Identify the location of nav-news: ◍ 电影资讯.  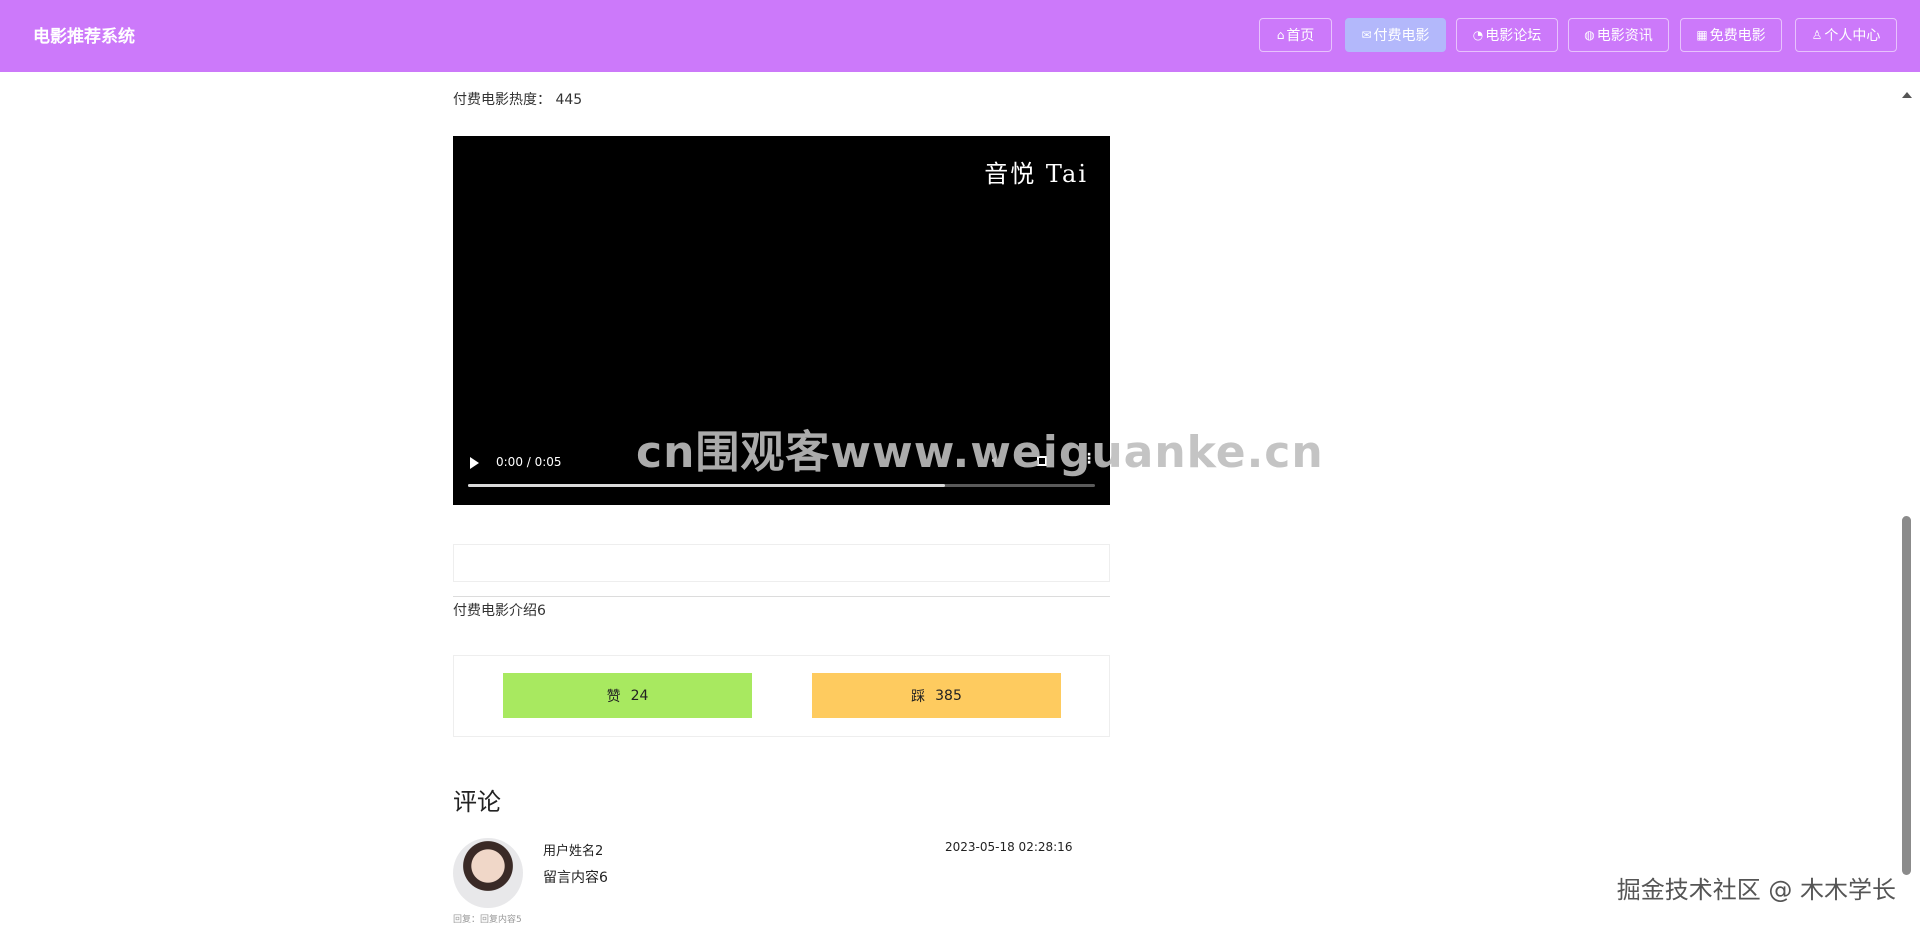
(1618, 35).